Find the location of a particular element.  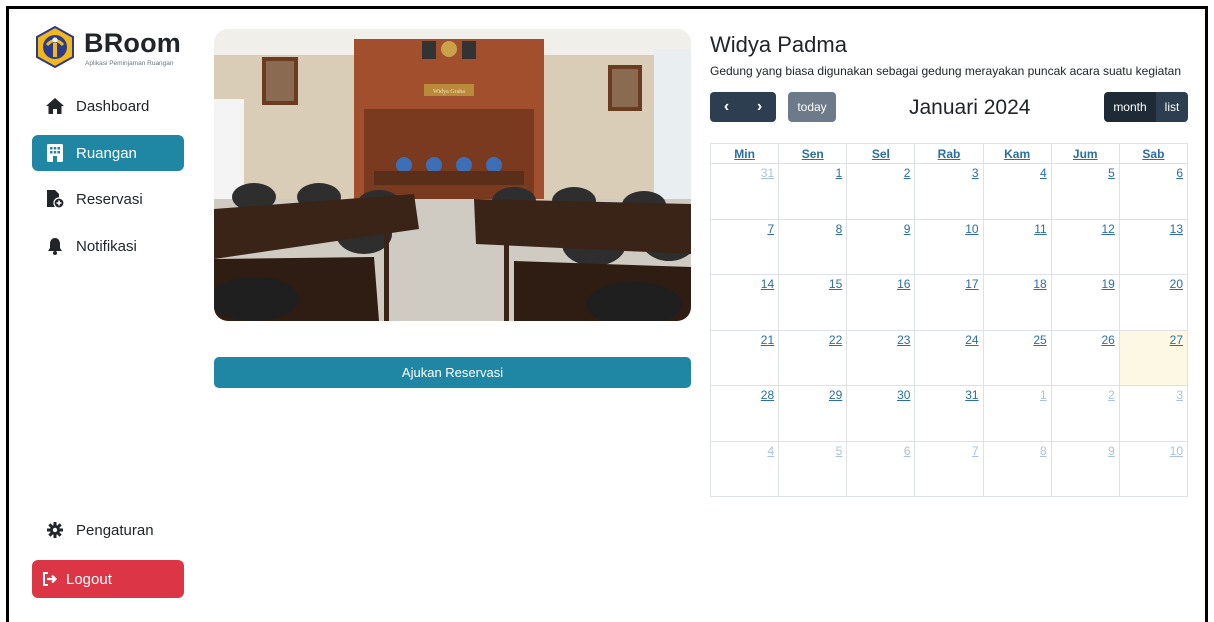

calendar-day-cell: 13 is located at coordinates (1153, 246).